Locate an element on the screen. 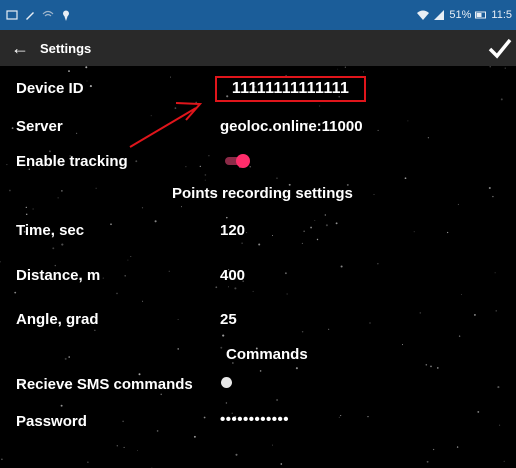  toggle-thumb is located at coordinates (243, 161).